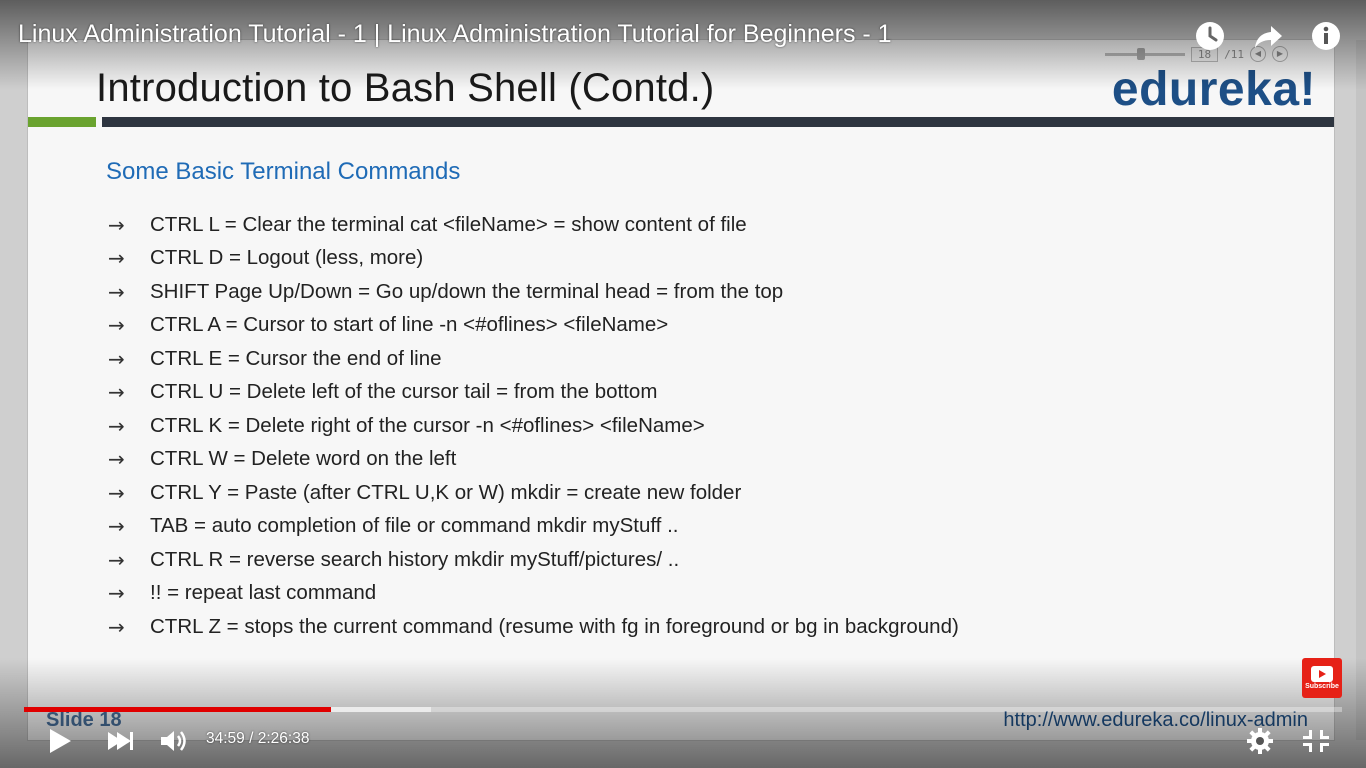  I want to click on top-icon-bar, so click(1268, 36).